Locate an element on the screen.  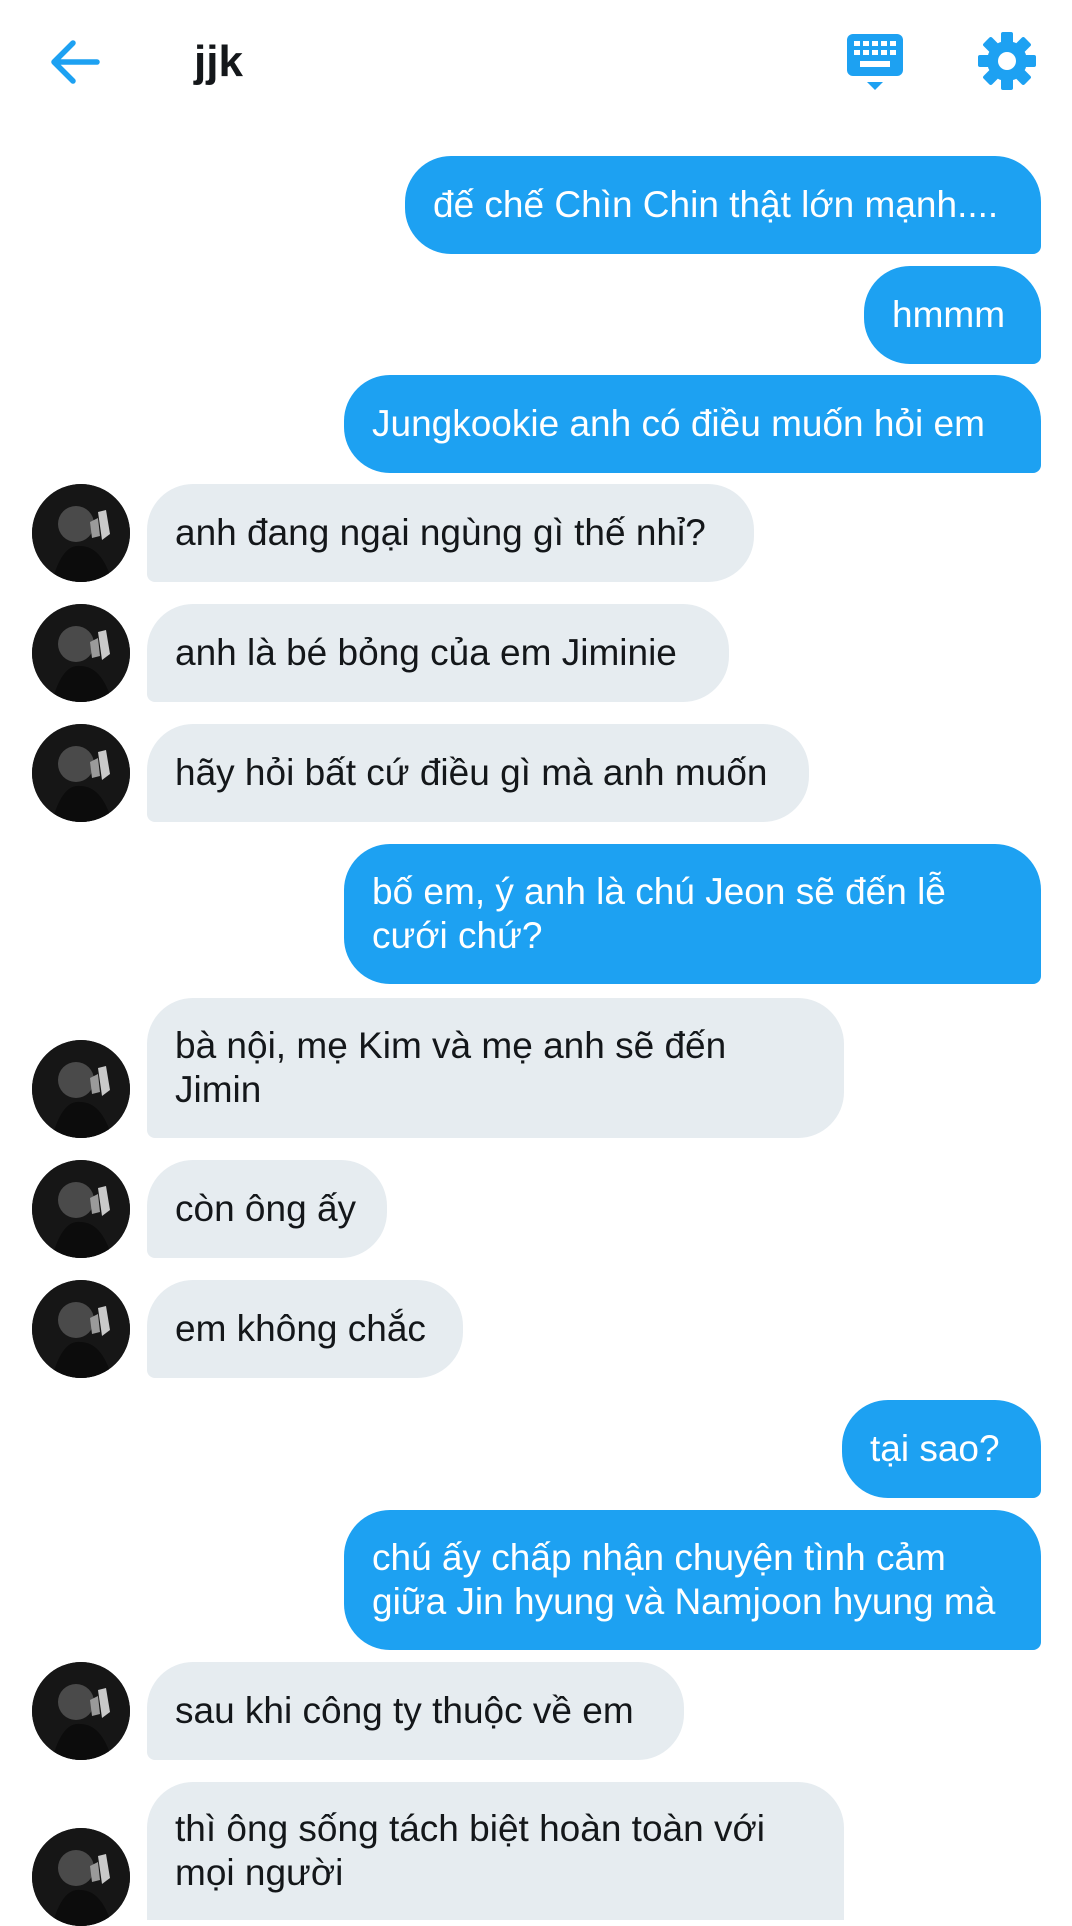
keyboard-button is located at coordinates (876, 62).